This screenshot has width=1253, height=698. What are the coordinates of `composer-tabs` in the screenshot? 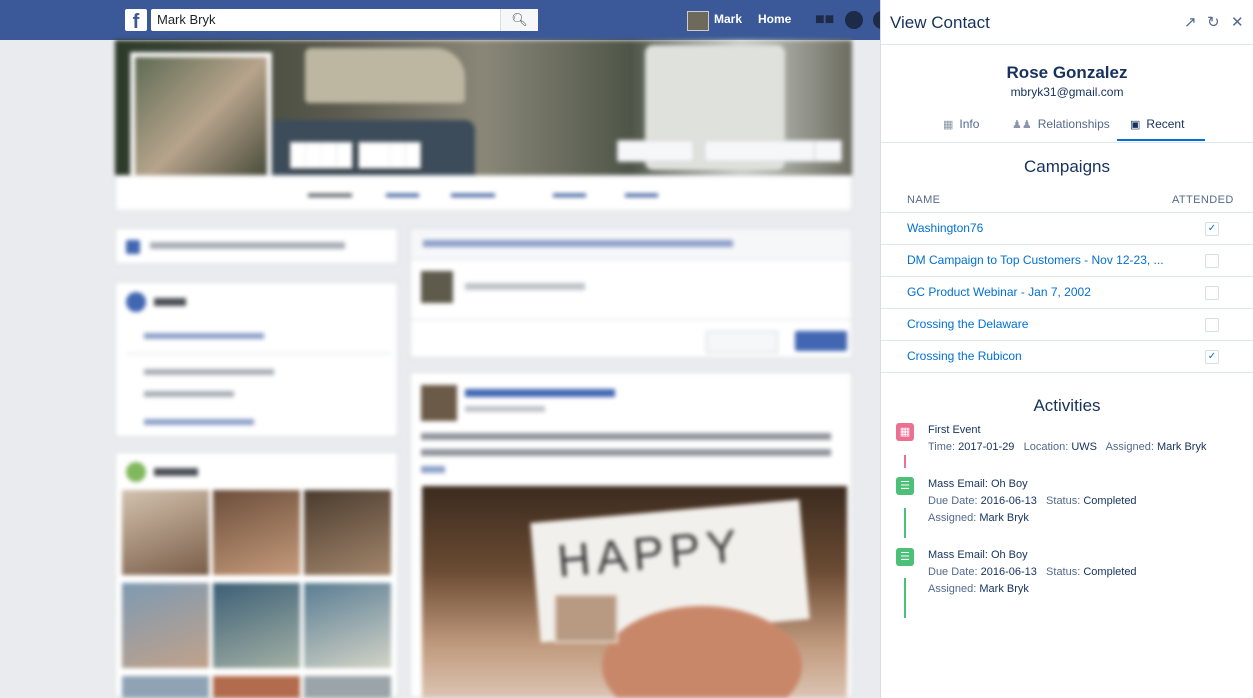 It's located at (631, 244).